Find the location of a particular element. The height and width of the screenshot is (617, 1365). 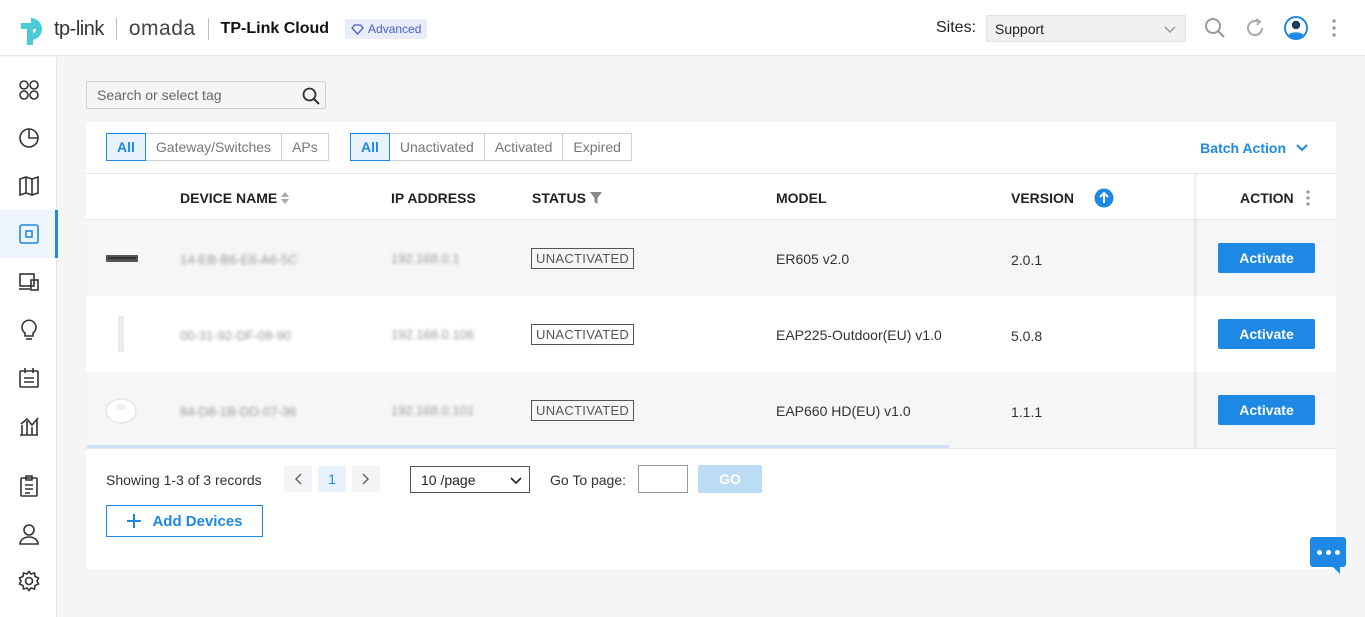

router-device-icon is located at coordinates (122, 258).